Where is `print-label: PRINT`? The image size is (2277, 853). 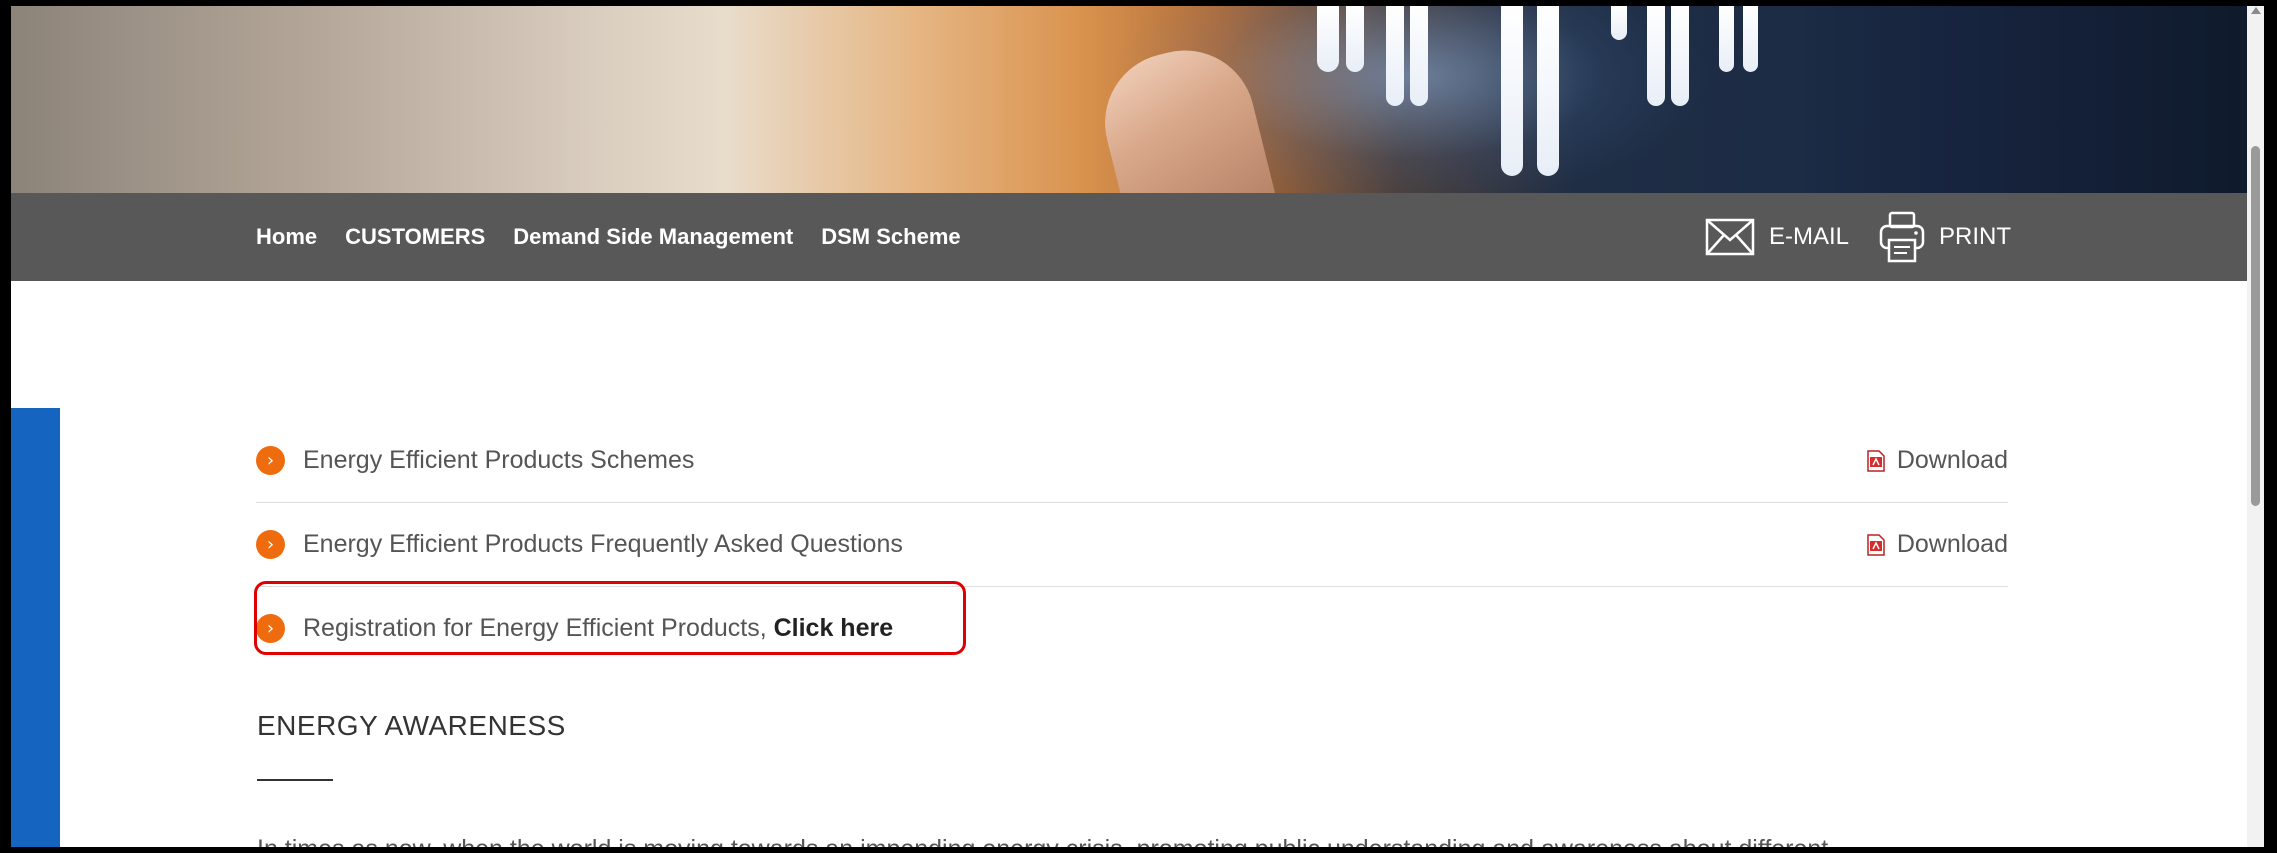 print-label: PRINT is located at coordinates (1975, 236).